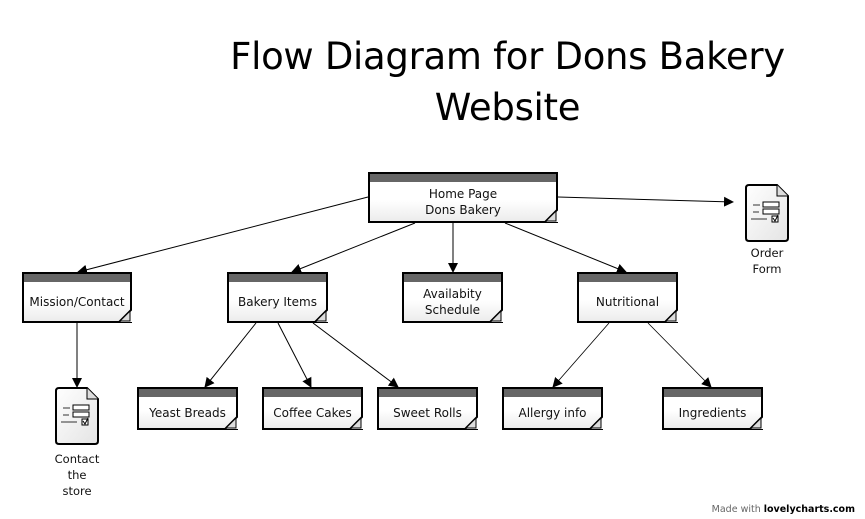 This screenshot has width=865, height=519. I want to click on edge-bakery-yeast, so click(230, 355).